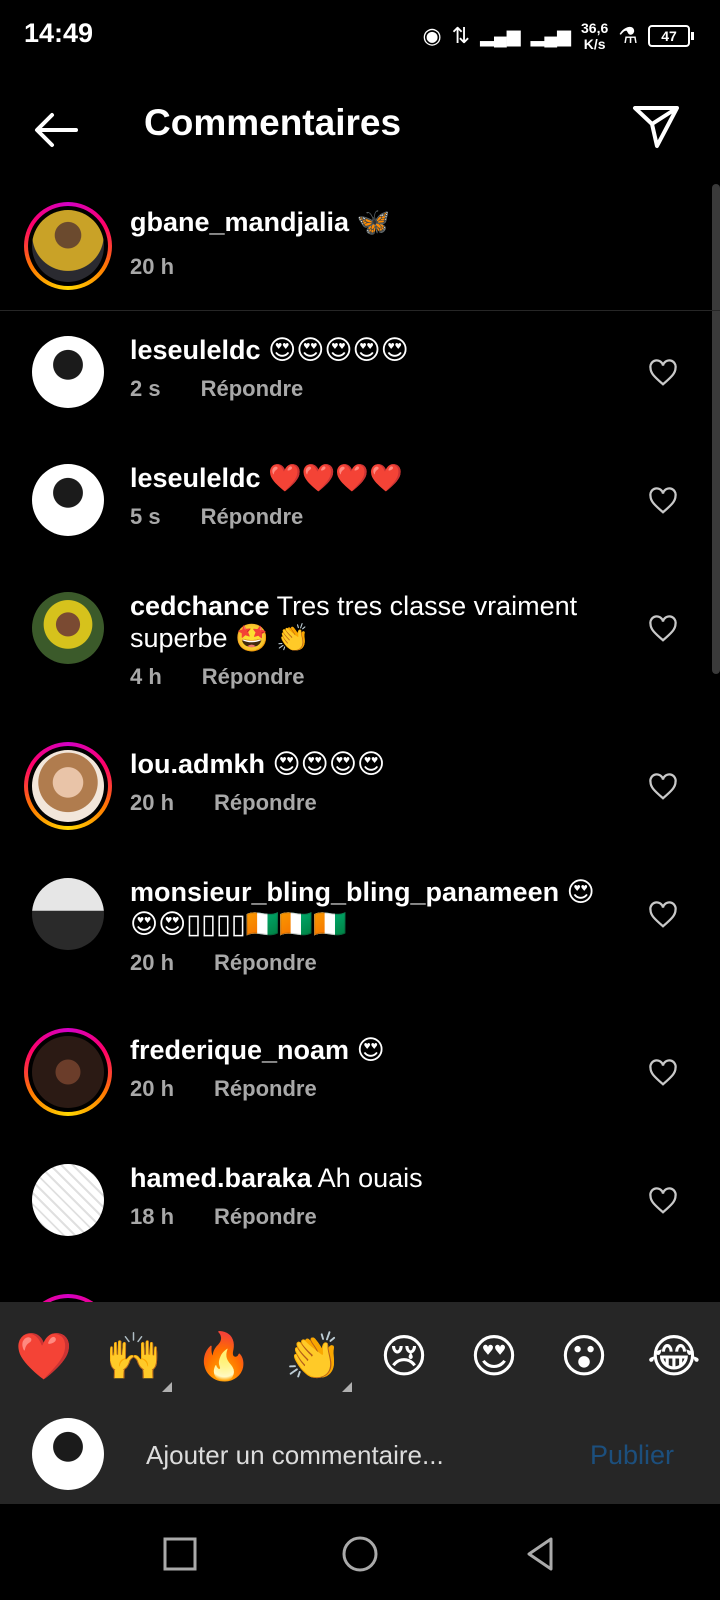 Image resolution: width=720 pixels, height=1600 pixels. What do you see at coordinates (551, 35) in the screenshot?
I see `signal-icon: ▂▄▆` at bounding box center [551, 35].